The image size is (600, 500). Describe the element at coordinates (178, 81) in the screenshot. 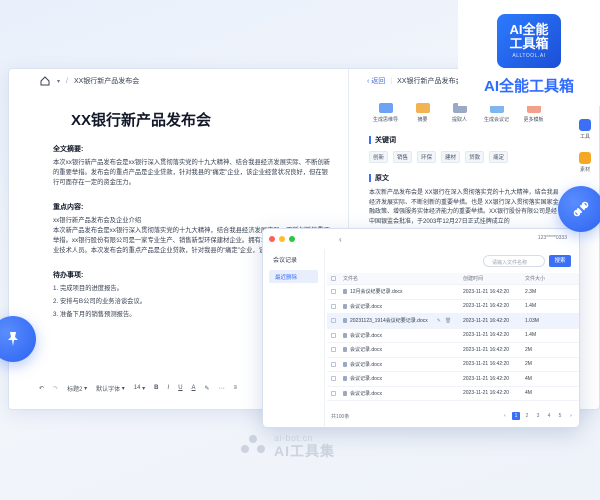

I see `editor-header: ▾ / XX银行新产品发布会` at that location.